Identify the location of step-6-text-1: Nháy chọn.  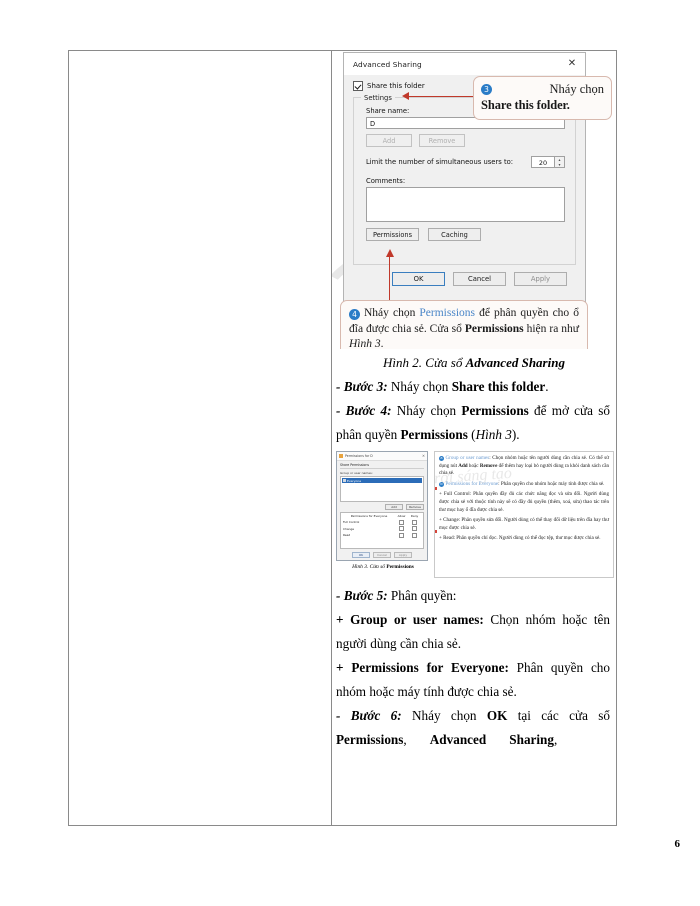
(444, 715).